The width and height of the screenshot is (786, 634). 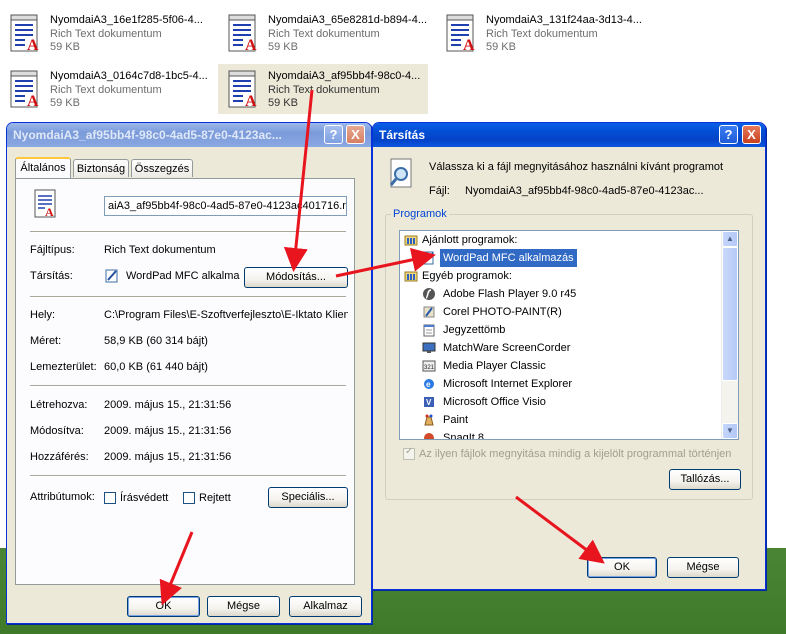 I want to click on program-item: V Microsoft Office Visio, so click(x=561, y=402).